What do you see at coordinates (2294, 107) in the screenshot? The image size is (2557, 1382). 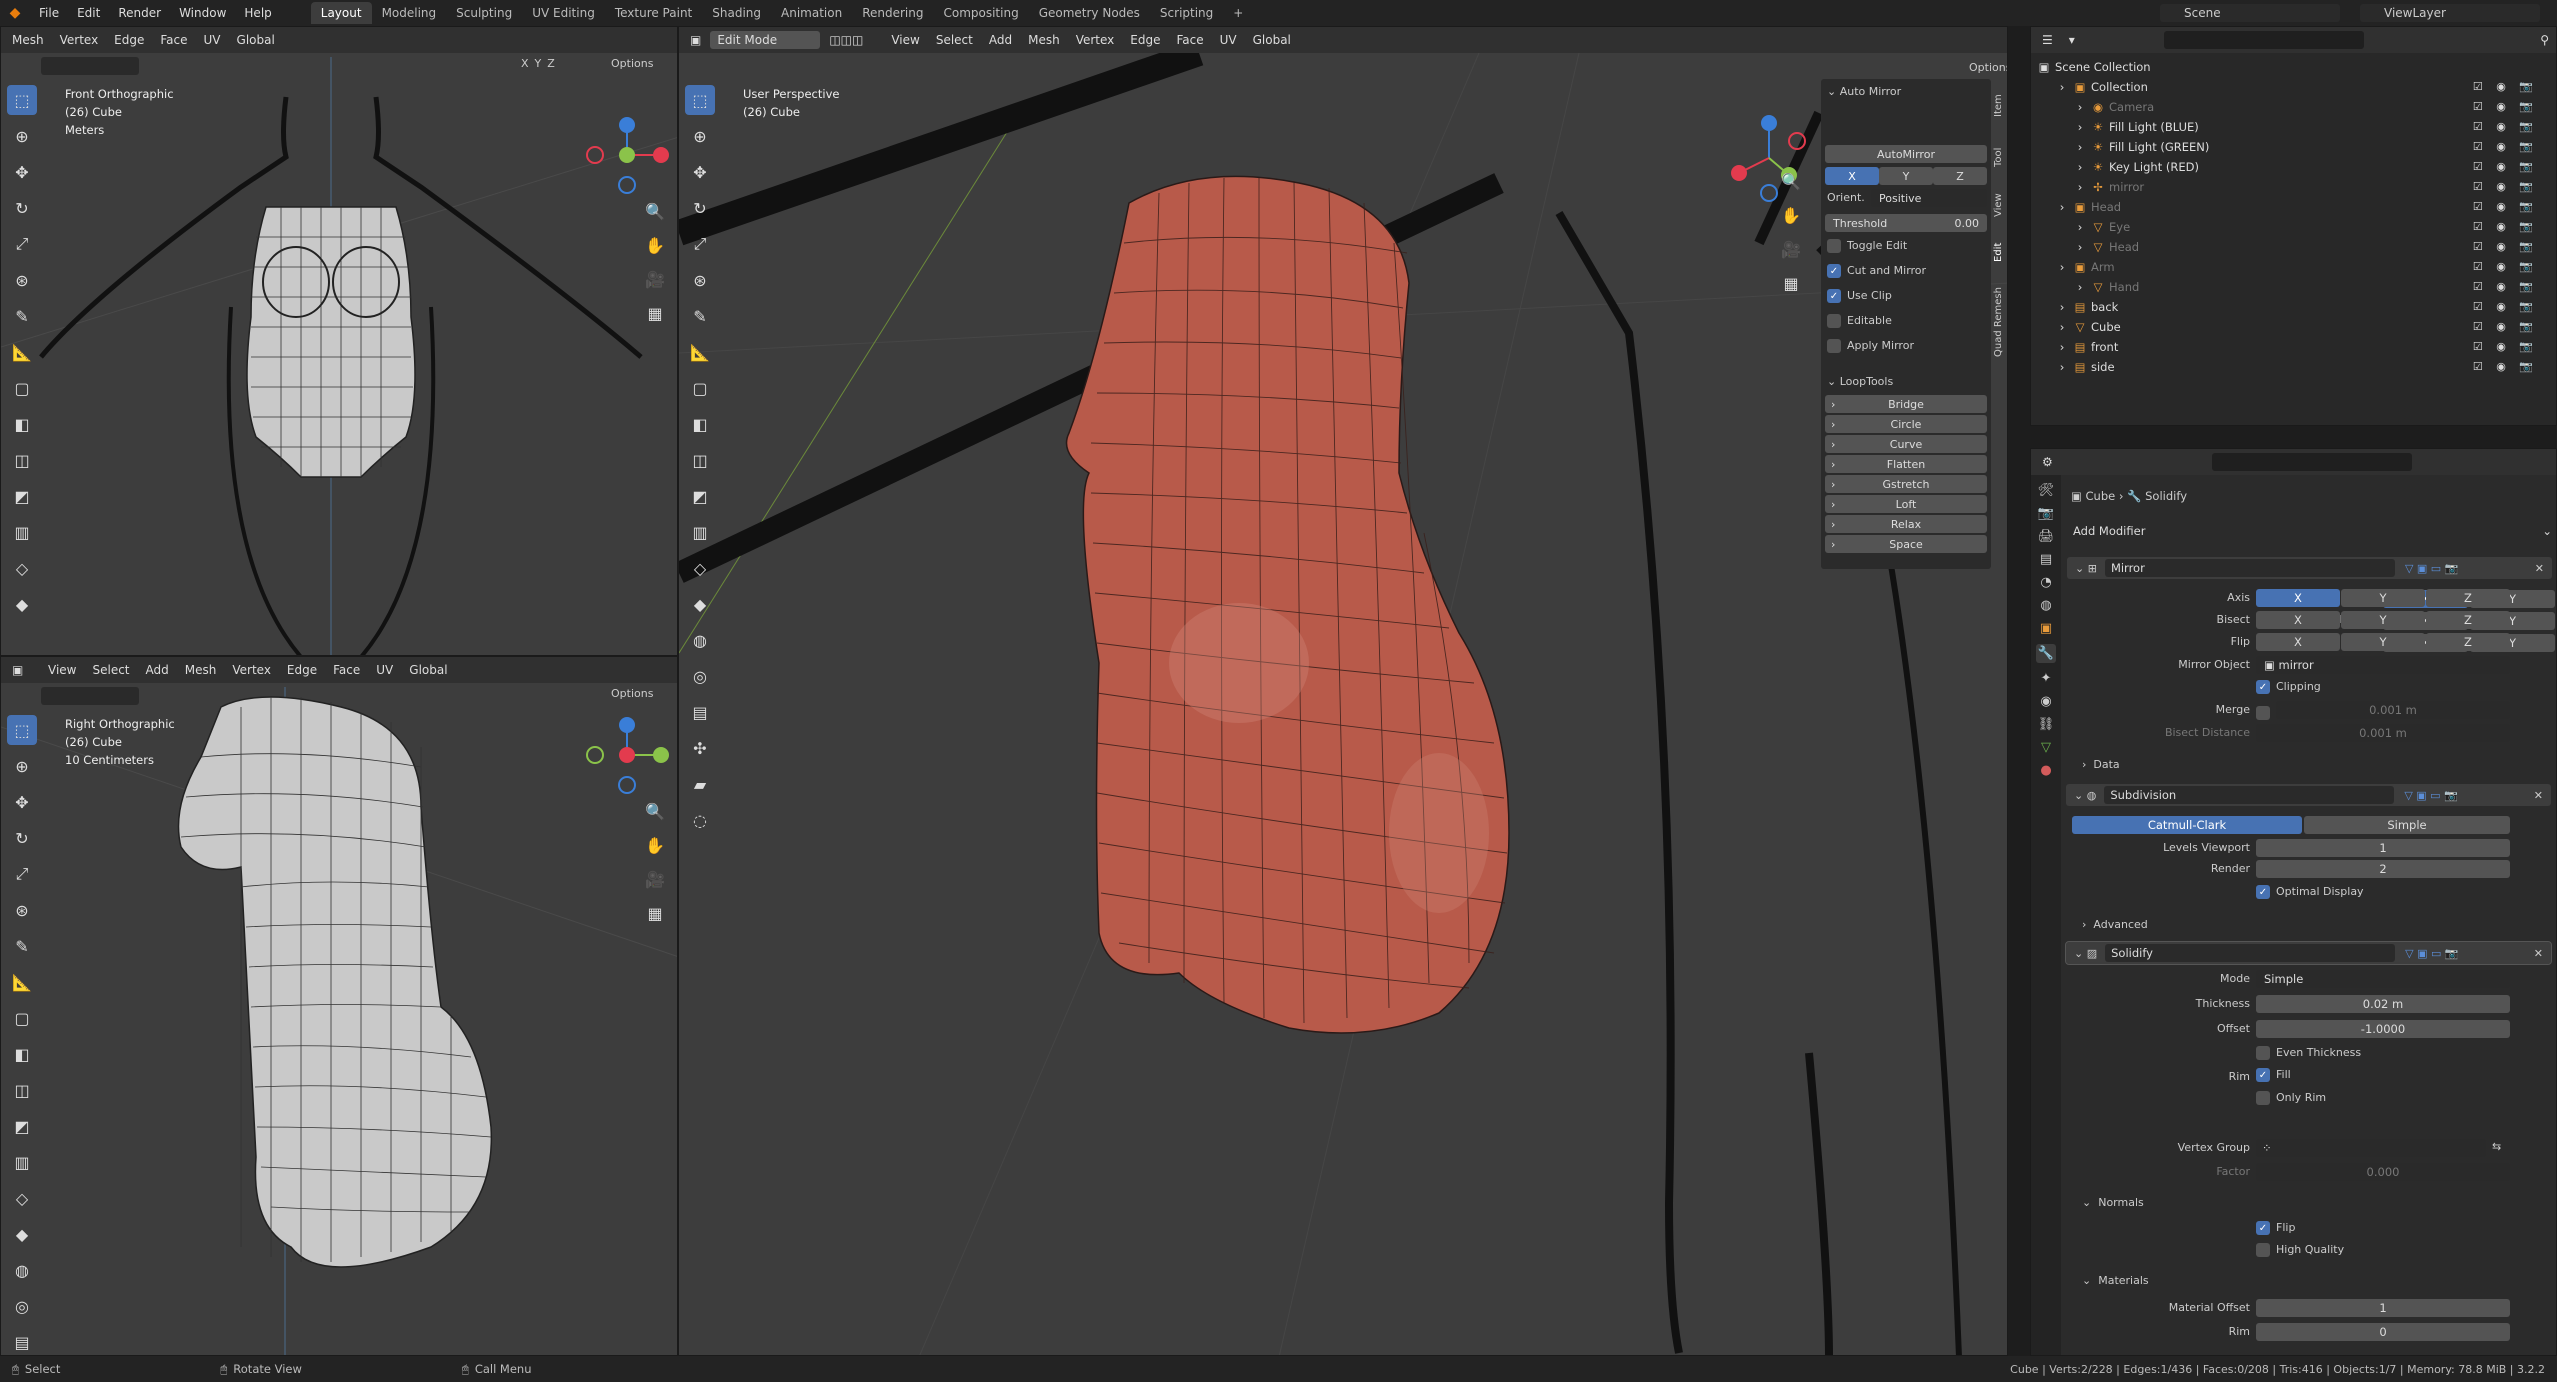 I see `outliner-row: › ◉ Camera ☑ ◉ 📷` at bounding box center [2294, 107].